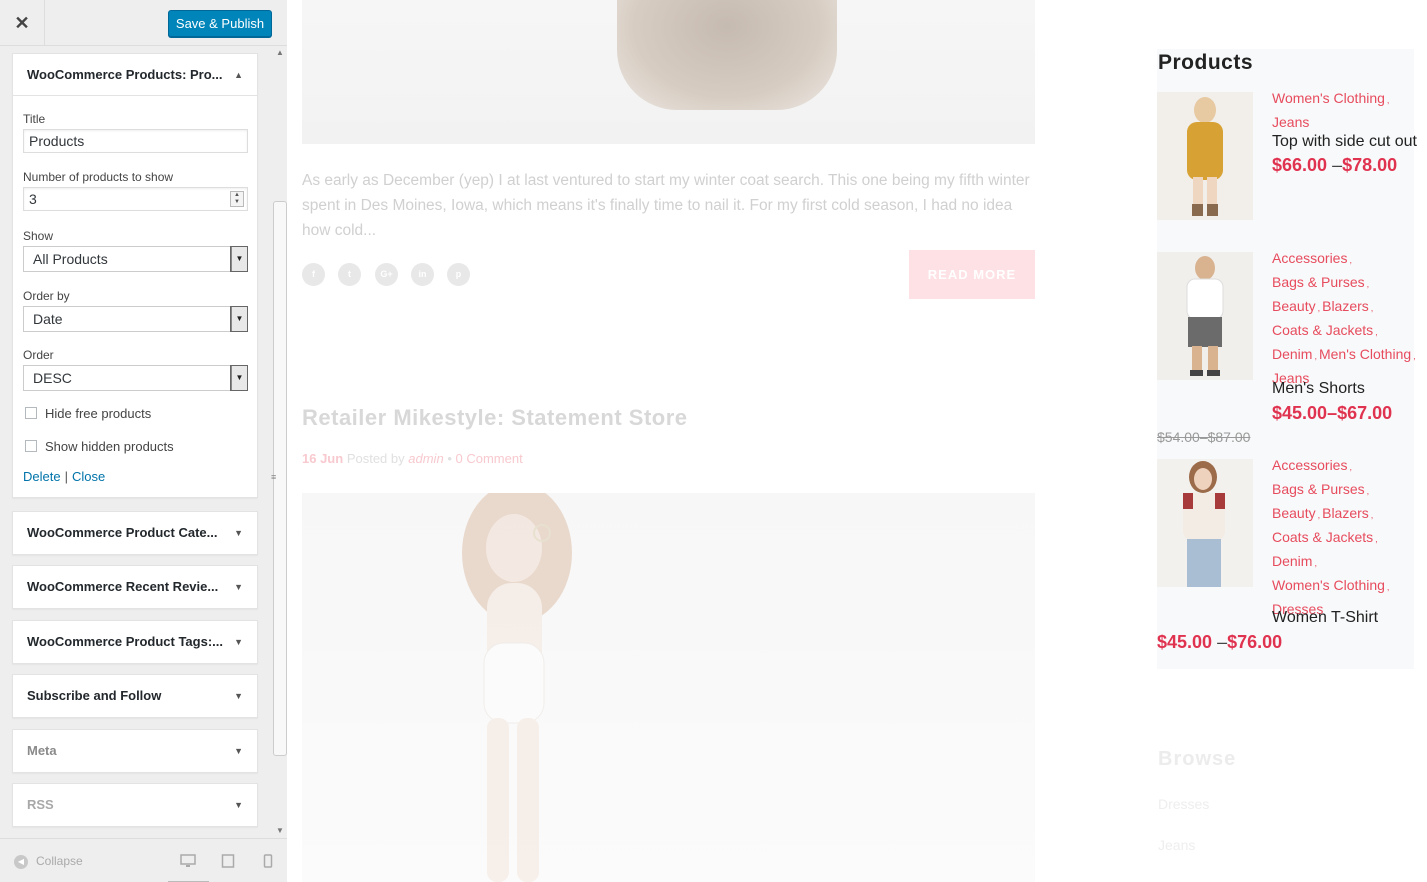 The height and width of the screenshot is (882, 1427). I want to click on collapse-arrow-icon: ▲, so click(238, 74).